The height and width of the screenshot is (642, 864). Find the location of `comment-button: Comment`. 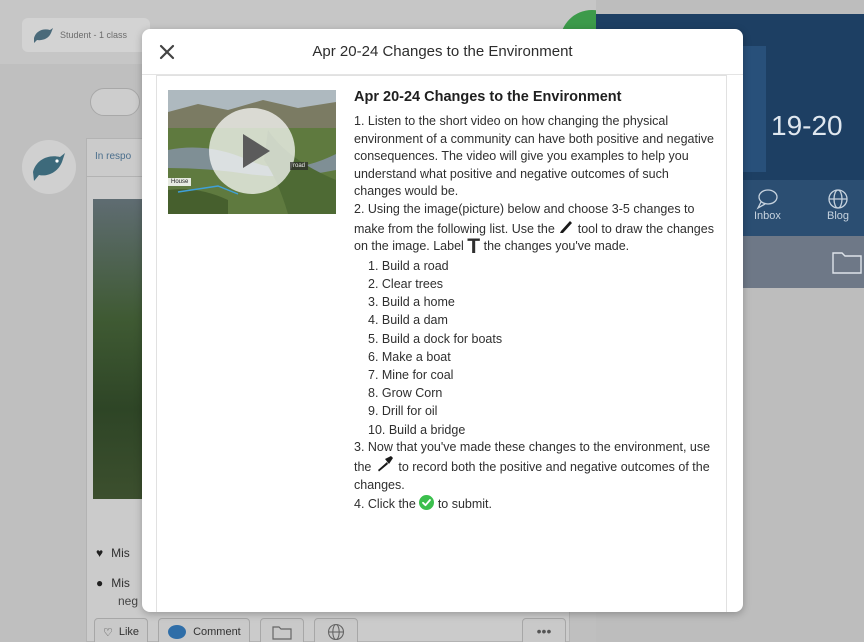

comment-button: Comment is located at coordinates (204, 630).